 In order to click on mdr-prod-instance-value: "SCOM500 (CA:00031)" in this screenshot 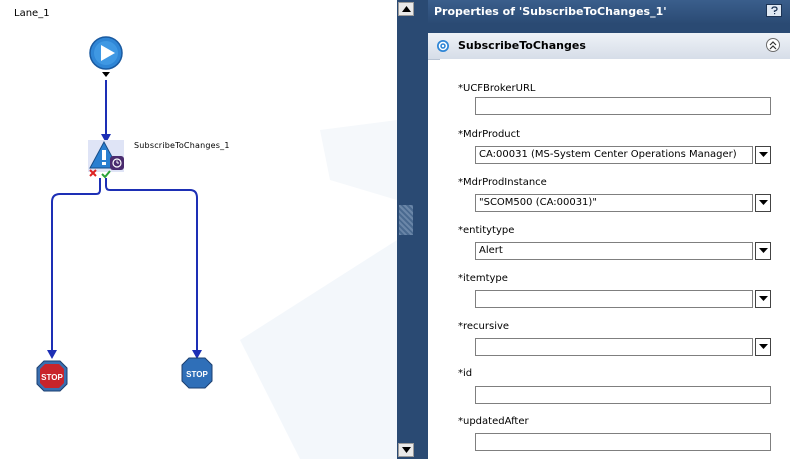, I will do `click(614, 203)`.